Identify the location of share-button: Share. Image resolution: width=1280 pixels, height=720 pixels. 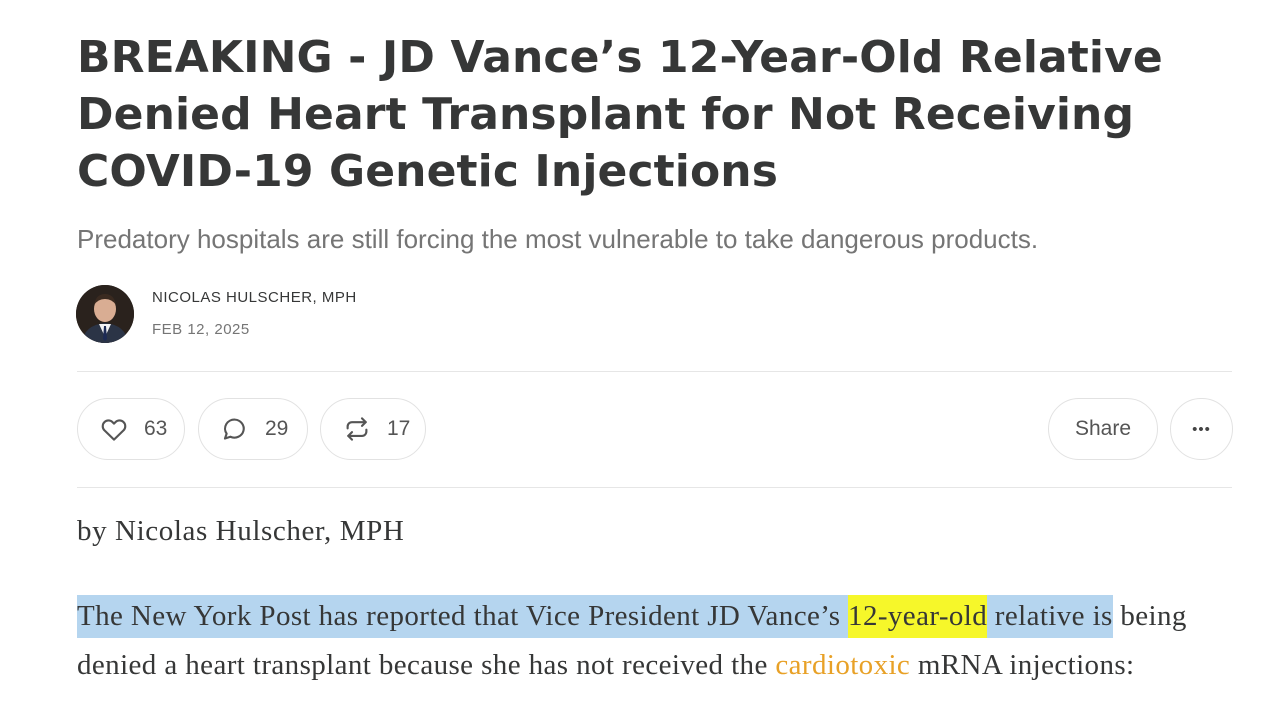
(1103, 429).